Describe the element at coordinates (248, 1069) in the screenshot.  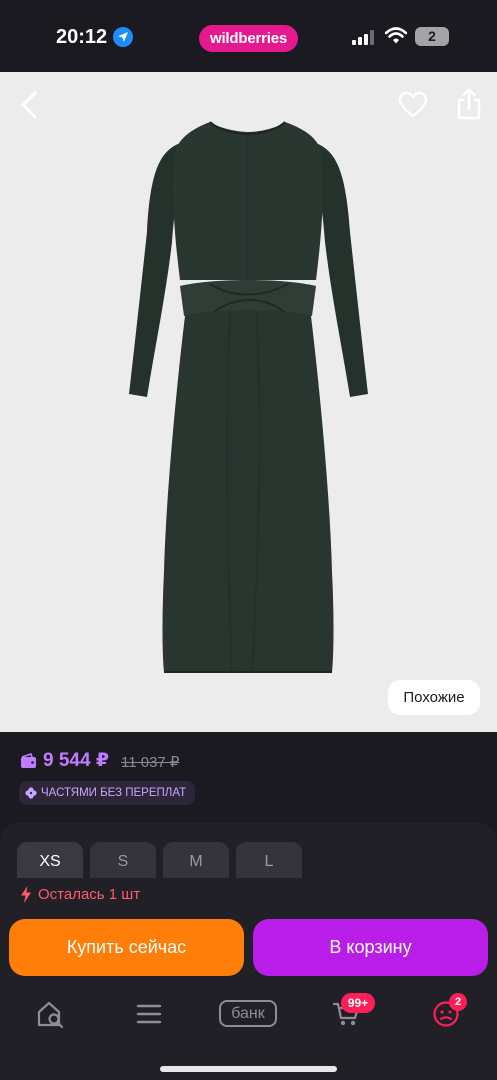
I see `home-indicator` at that location.